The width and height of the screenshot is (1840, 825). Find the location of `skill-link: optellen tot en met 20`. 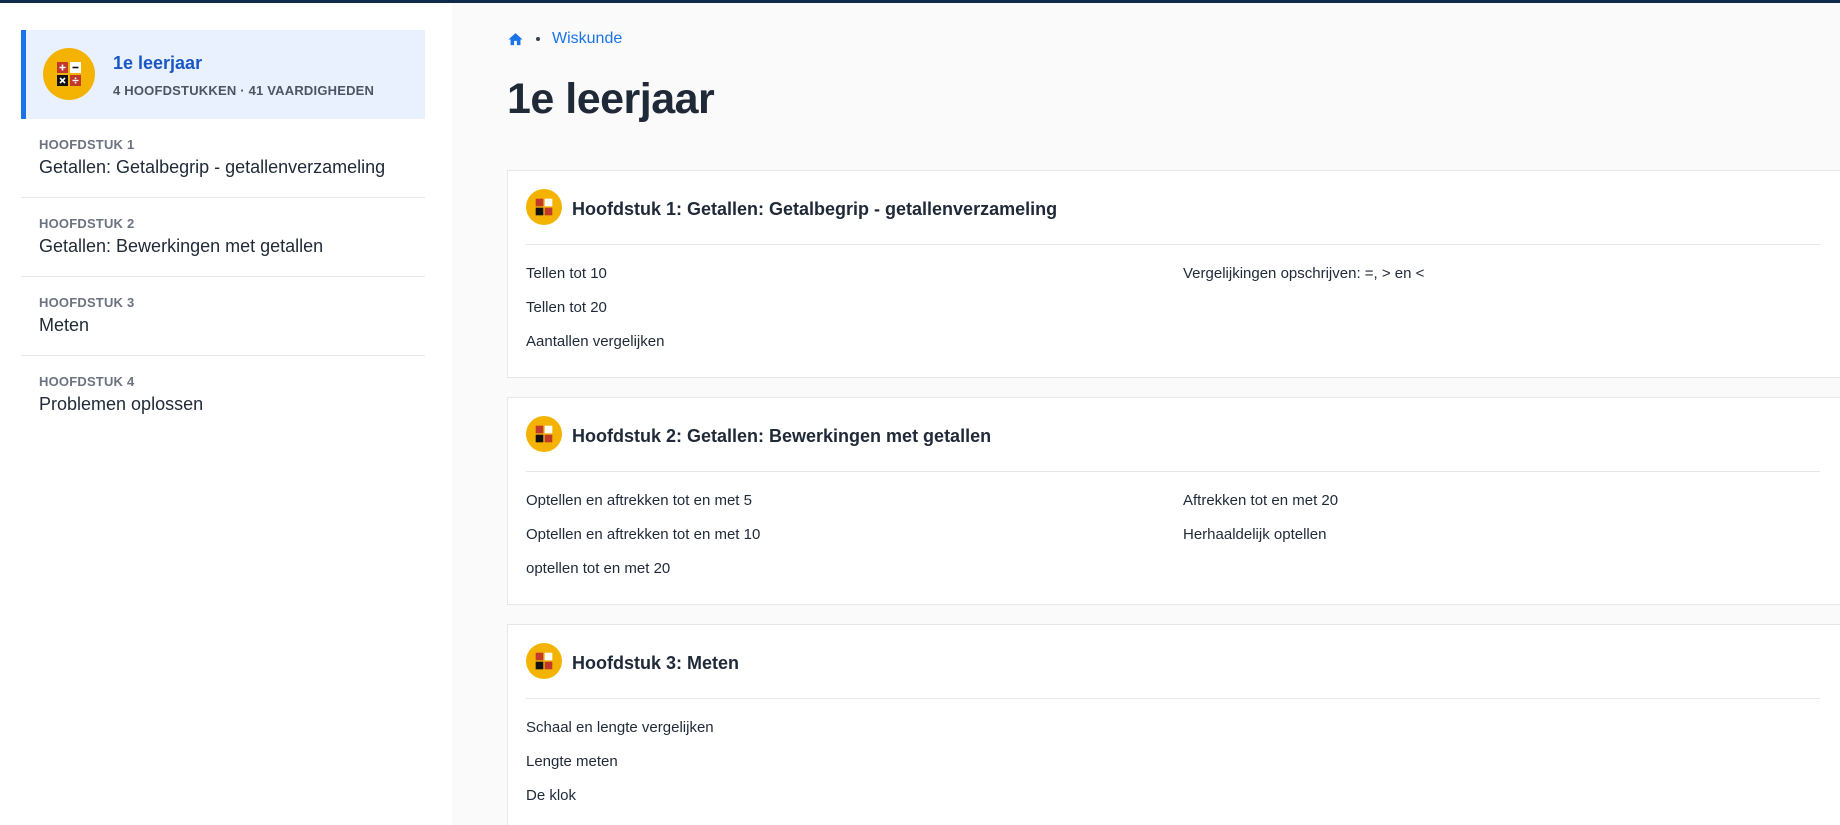

skill-link: optellen tot en met 20 is located at coordinates (643, 576).